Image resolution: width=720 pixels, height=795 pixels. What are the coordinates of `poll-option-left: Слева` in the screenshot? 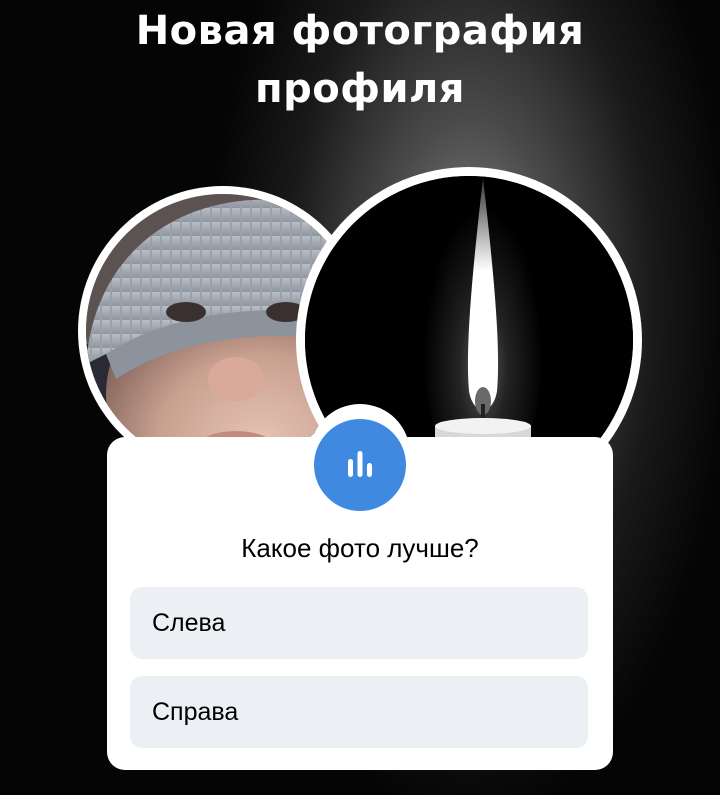 It's located at (359, 623).